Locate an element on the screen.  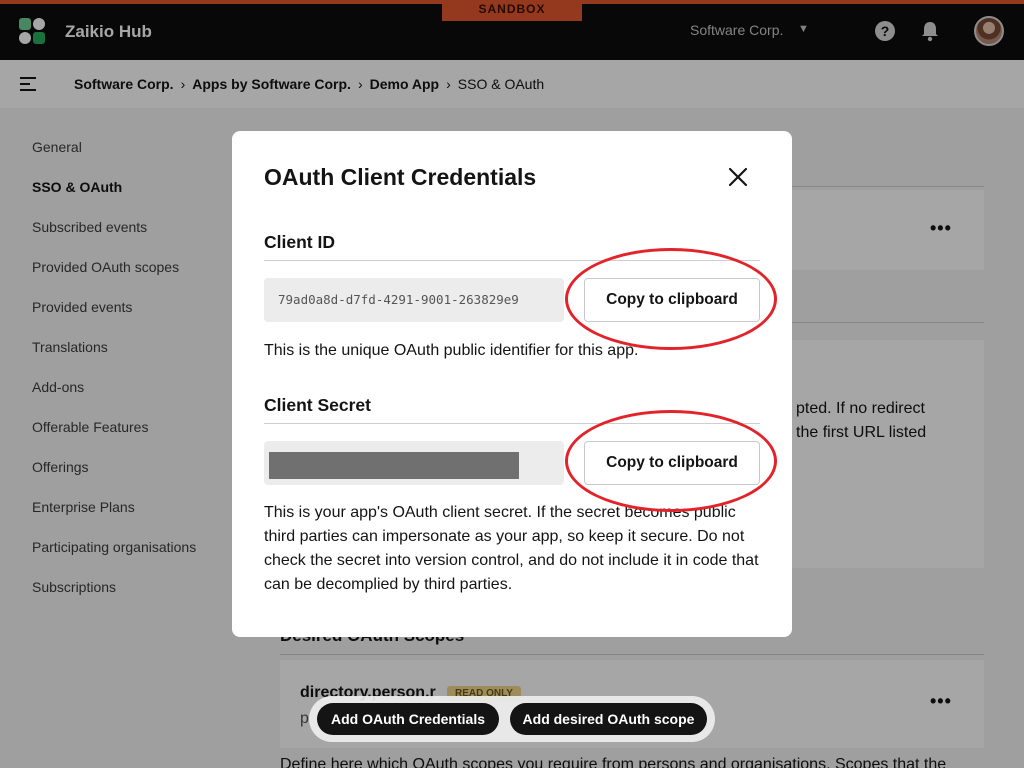
close-icon is located at coordinates (738, 177).